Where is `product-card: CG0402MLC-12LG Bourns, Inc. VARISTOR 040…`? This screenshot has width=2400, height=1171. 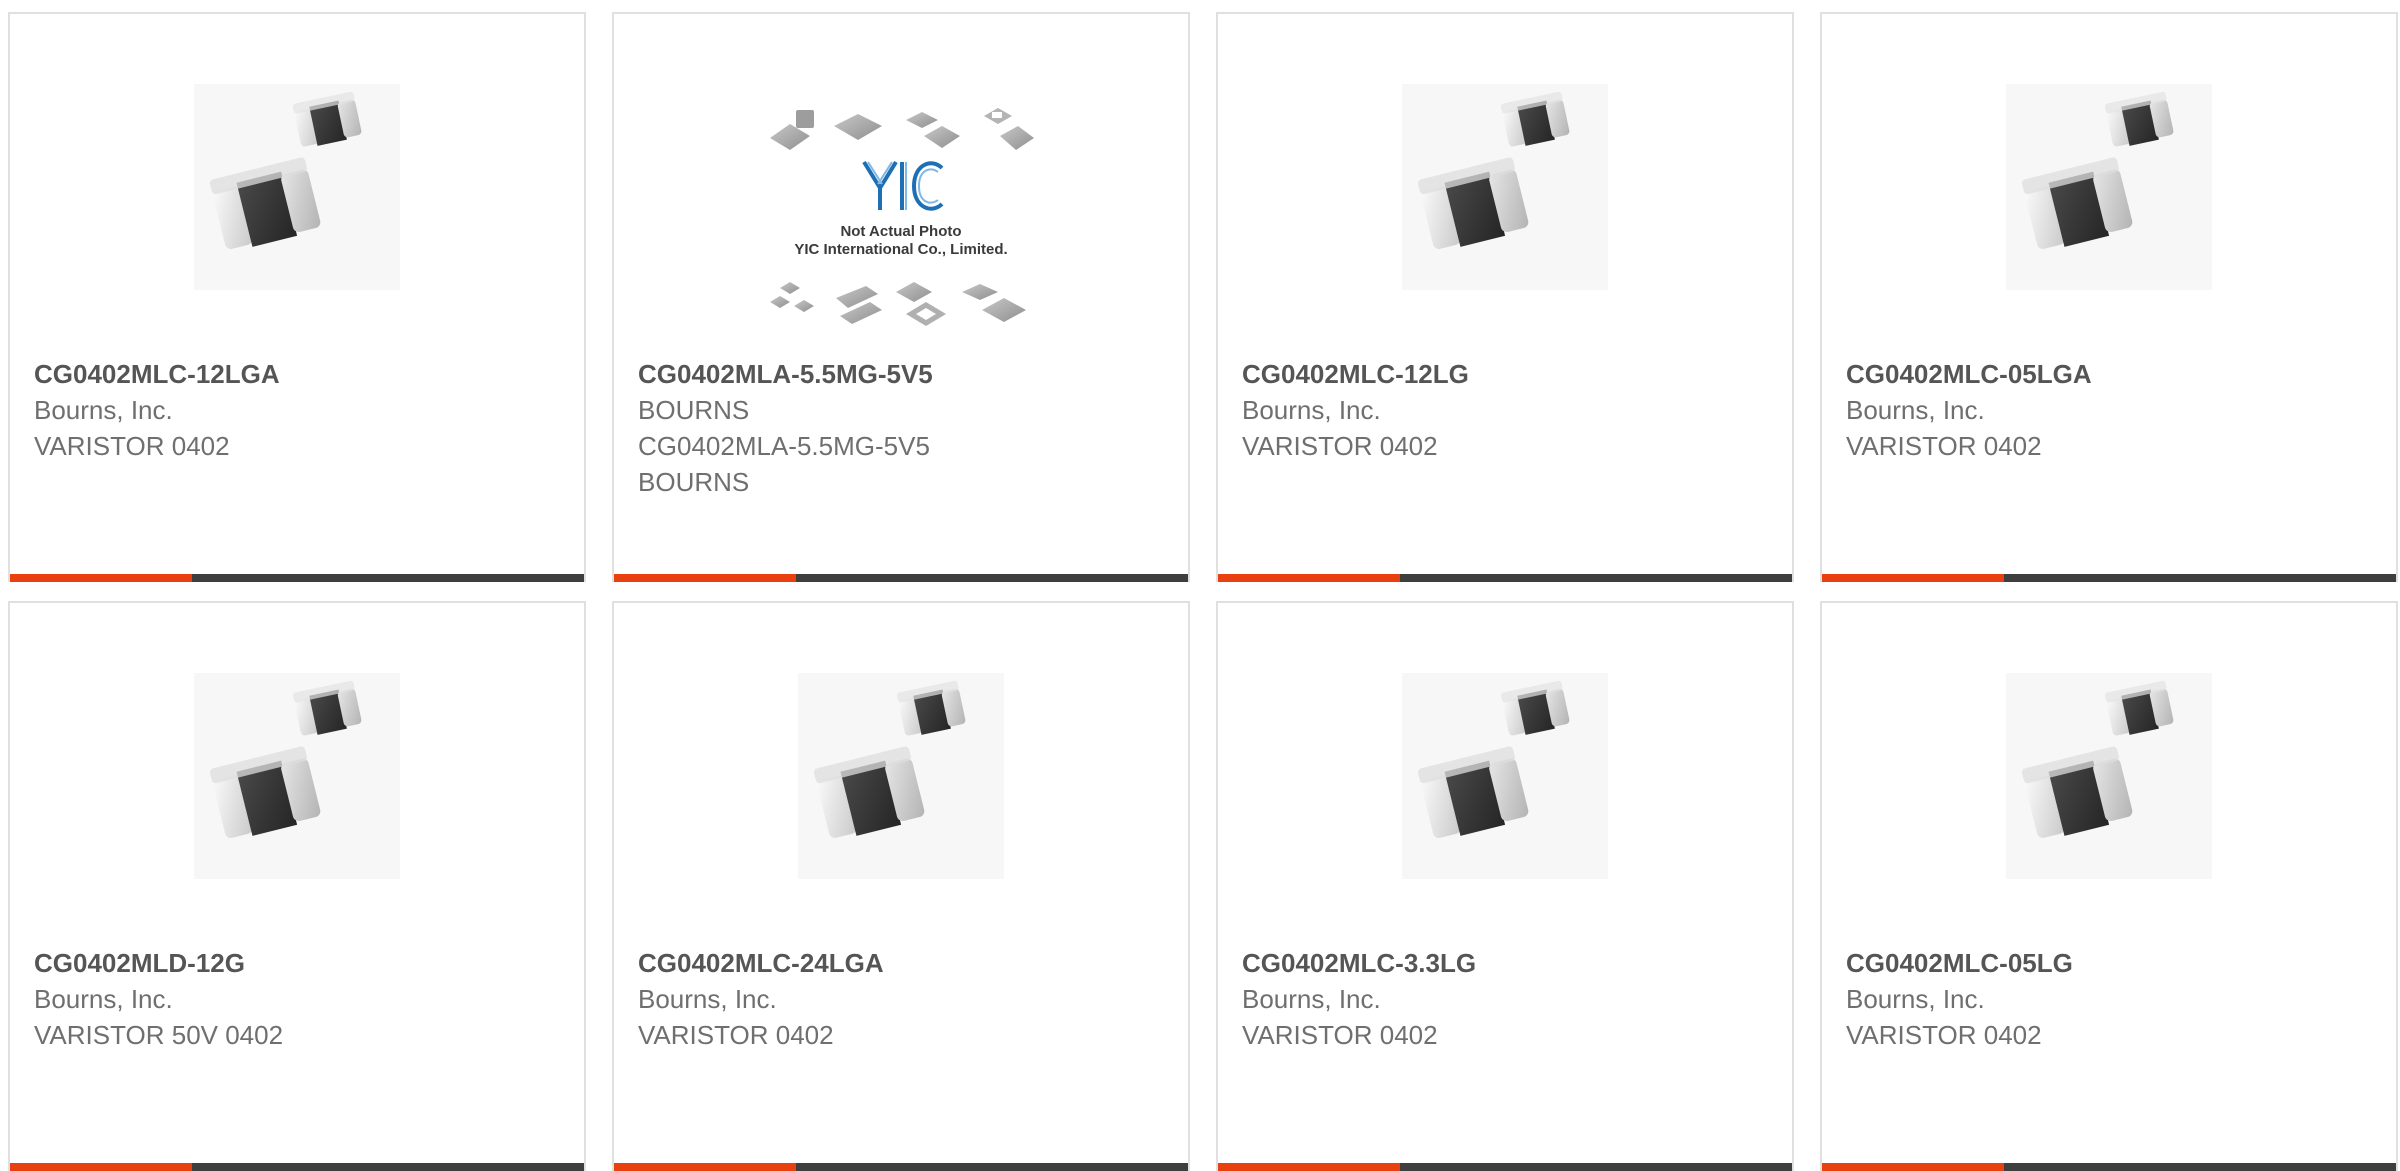
product-card: CG0402MLC-12LG Bourns, Inc. VARISTOR 040… is located at coordinates (1505, 297).